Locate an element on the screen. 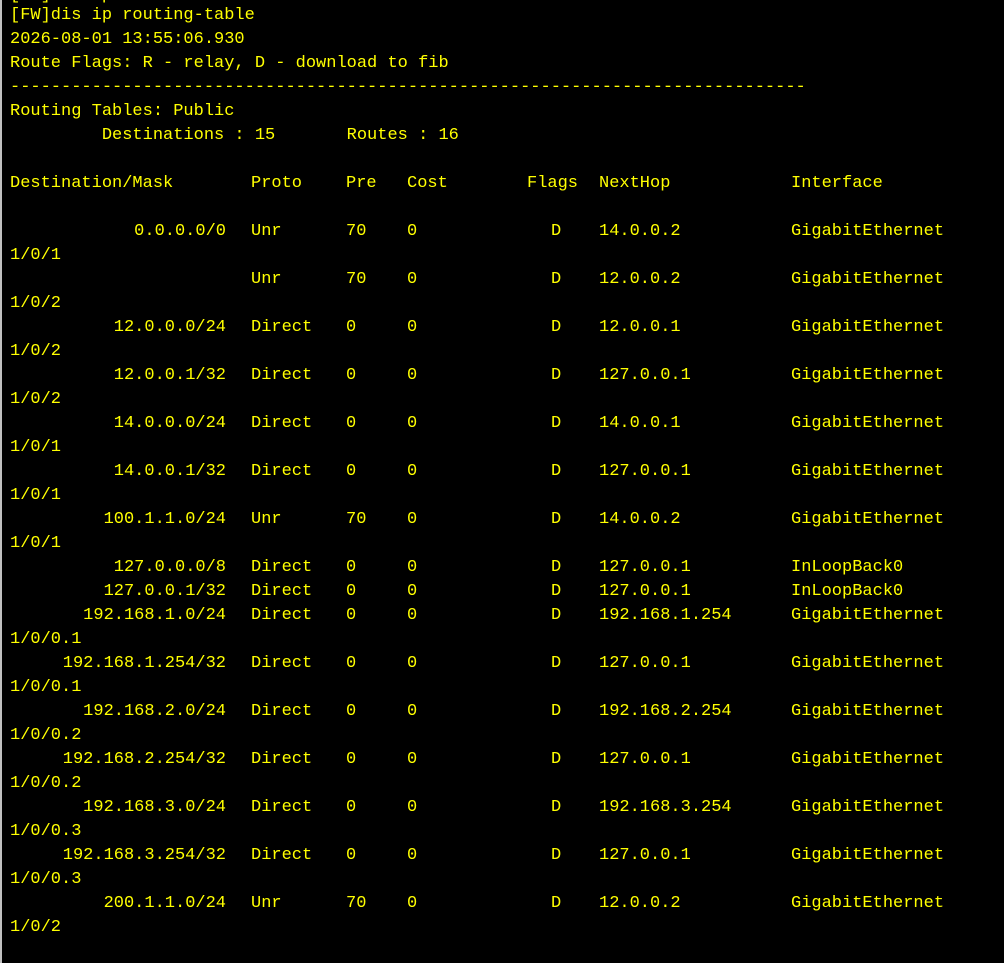 The image size is (1004, 963). header-flags: Flags is located at coordinates (553, 183).